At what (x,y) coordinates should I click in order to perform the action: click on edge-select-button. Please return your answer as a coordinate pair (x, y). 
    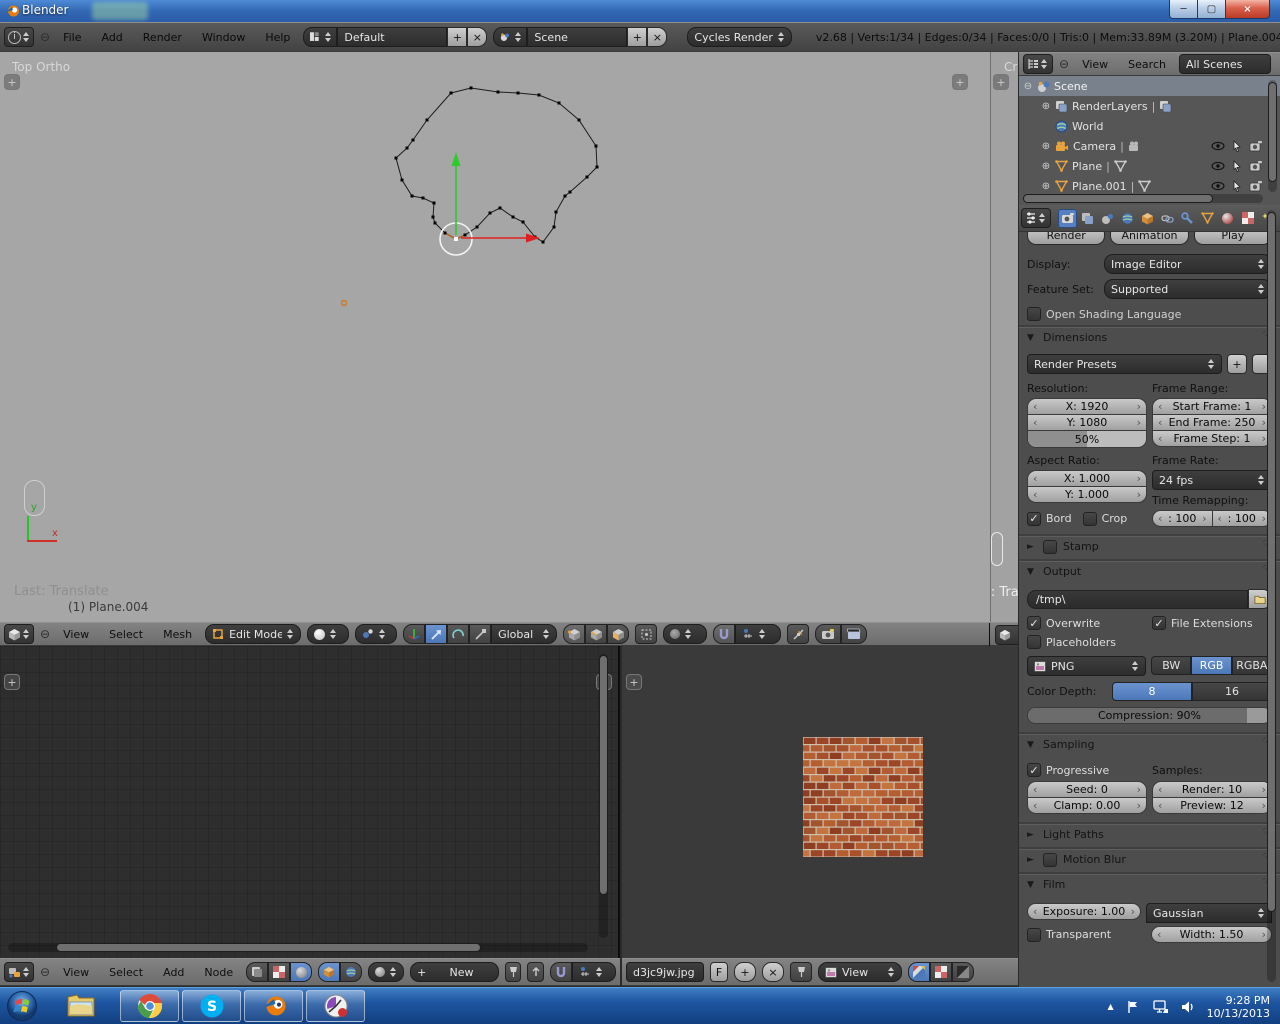
    Looking at the image, I should click on (596, 634).